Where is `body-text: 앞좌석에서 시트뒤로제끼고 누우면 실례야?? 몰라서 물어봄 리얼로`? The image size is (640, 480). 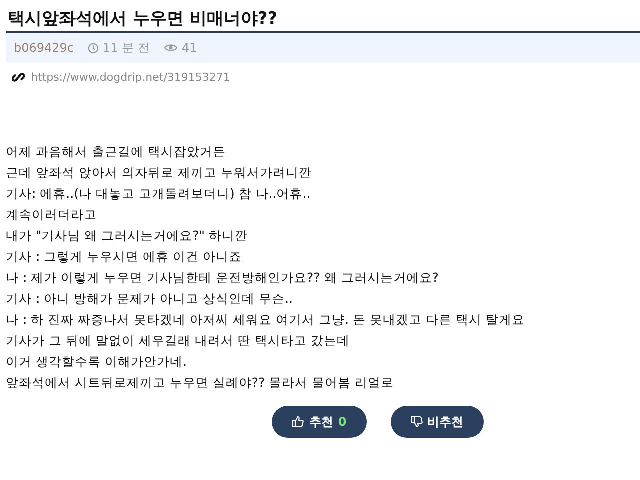
body-text: 앞좌석에서 시트뒤로제끼고 누우면 실례야?? 몰라서 물어봄 리얼로 is located at coordinates (201, 383).